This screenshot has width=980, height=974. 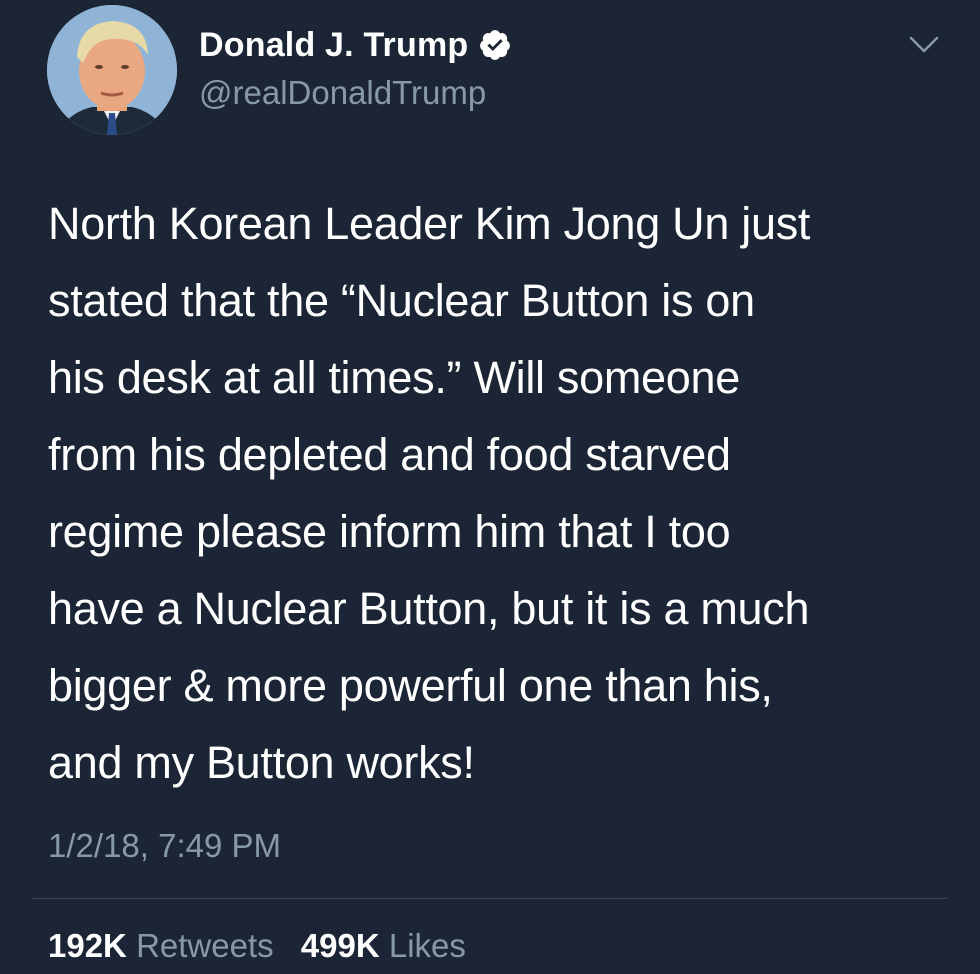 I want to click on tweet-text-line: and my Button works!, so click(x=261, y=762).